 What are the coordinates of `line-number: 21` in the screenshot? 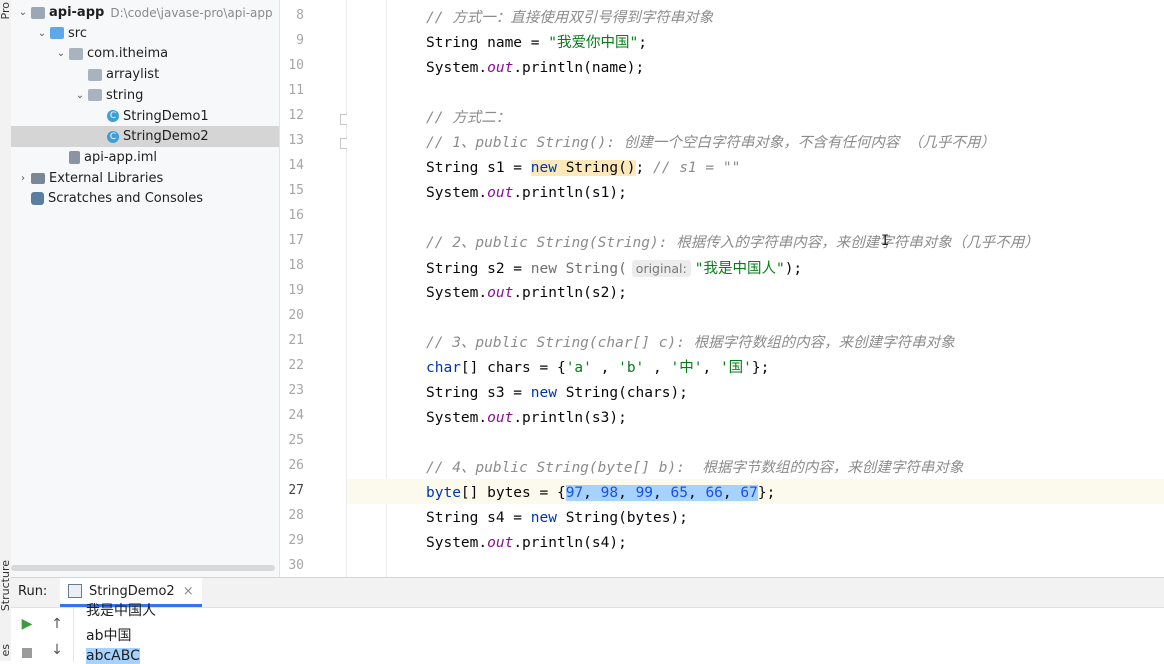 It's located at (296, 340).